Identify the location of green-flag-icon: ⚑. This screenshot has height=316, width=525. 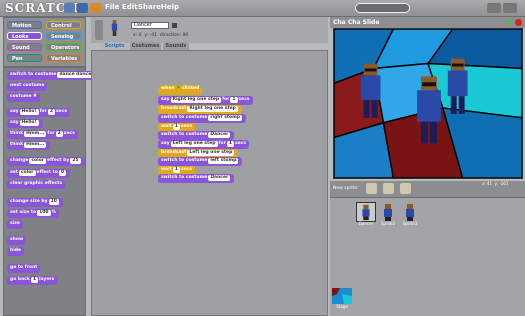
(178, 88).